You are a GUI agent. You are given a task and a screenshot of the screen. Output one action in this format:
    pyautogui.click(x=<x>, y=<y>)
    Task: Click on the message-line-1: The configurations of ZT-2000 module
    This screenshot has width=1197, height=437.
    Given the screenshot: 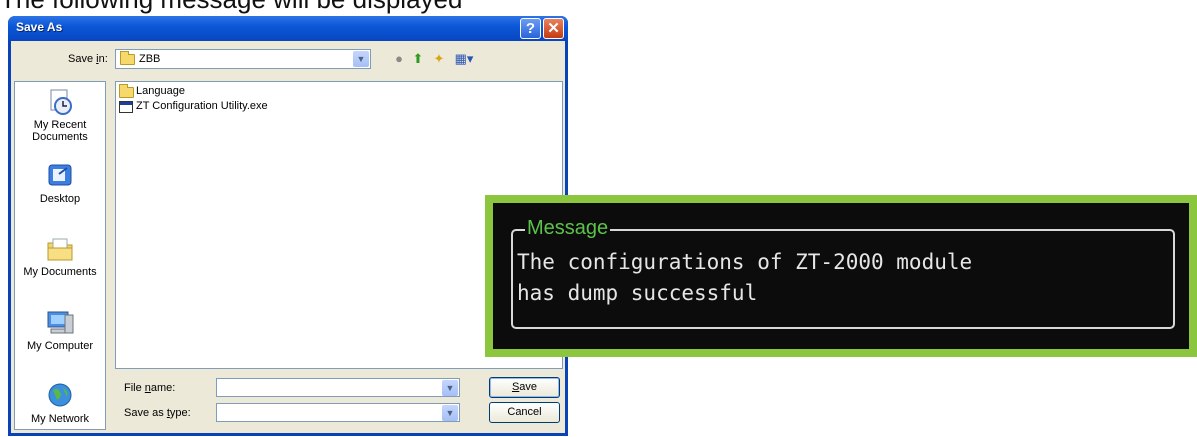 What is the action you would take?
    pyautogui.click(x=745, y=262)
    